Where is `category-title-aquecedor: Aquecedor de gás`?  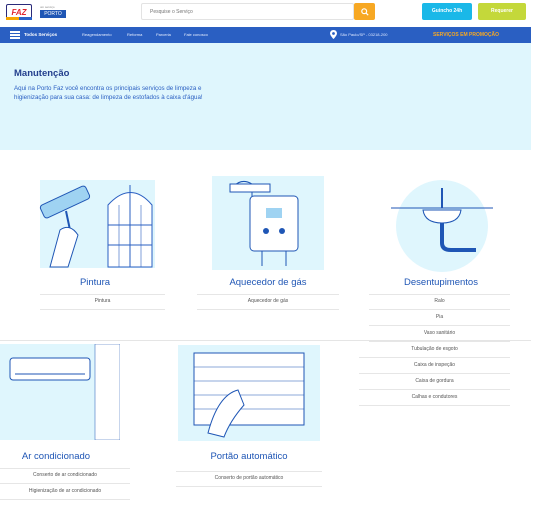 category-title-aquecedor: Aquecedor de gás is located at coordinates (268, 282).